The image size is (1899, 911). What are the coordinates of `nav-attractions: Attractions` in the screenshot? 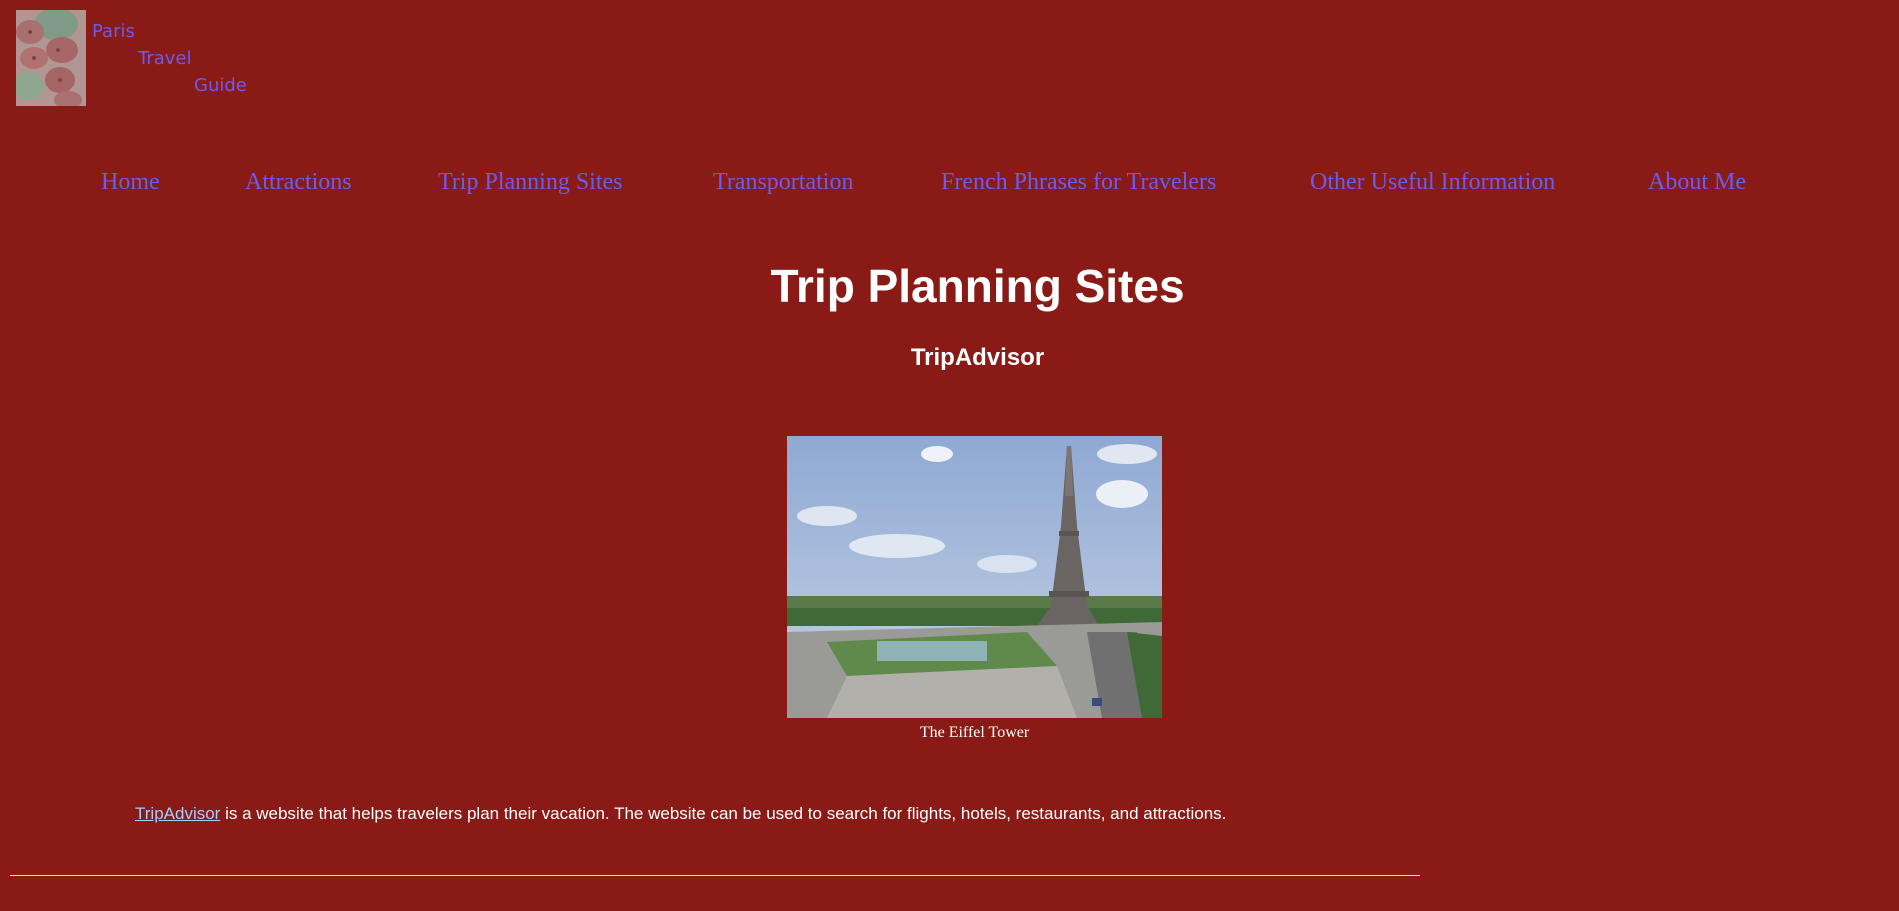 It's located at (298, 182).